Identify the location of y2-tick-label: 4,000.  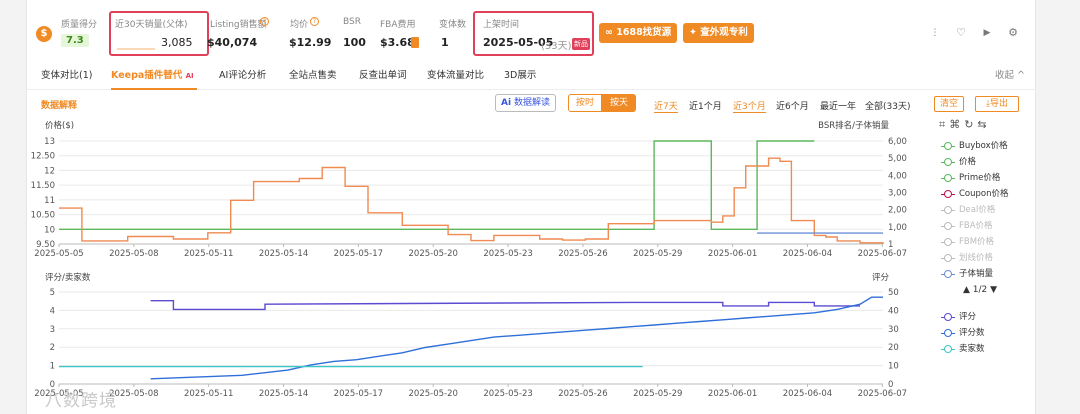
(897, 176).